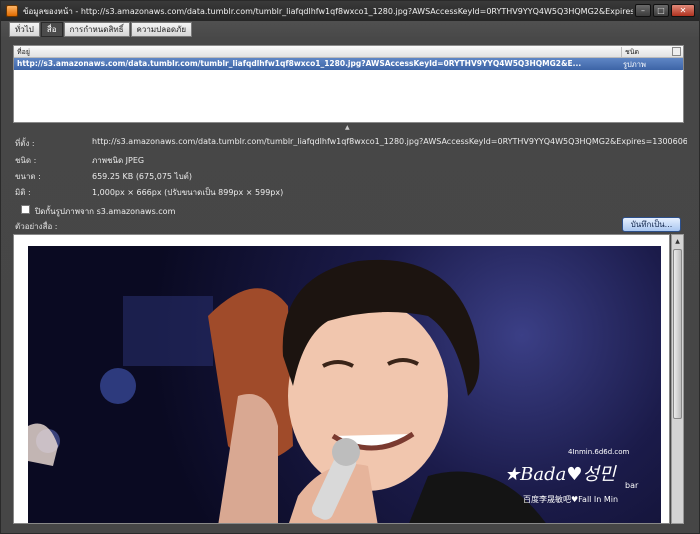 The height and width of the screenshot is (534, 700). Describe the element at coordinates (142, 176) in the screenshot. I see `size-value: 659.25 KB (675,075 ไบต์)` at that location.